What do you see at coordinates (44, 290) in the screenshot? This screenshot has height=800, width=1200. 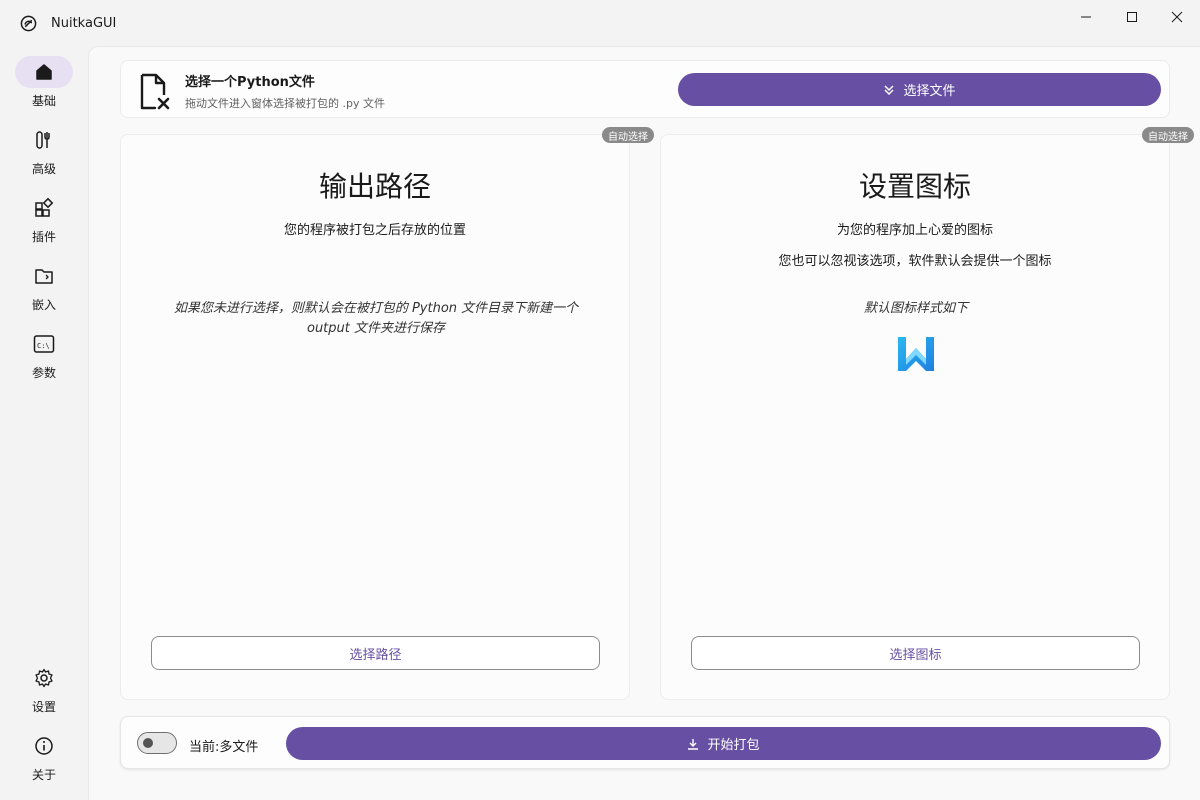 I see `sidebar-item-embed: 嵌入` at bounding box center [44, 290].